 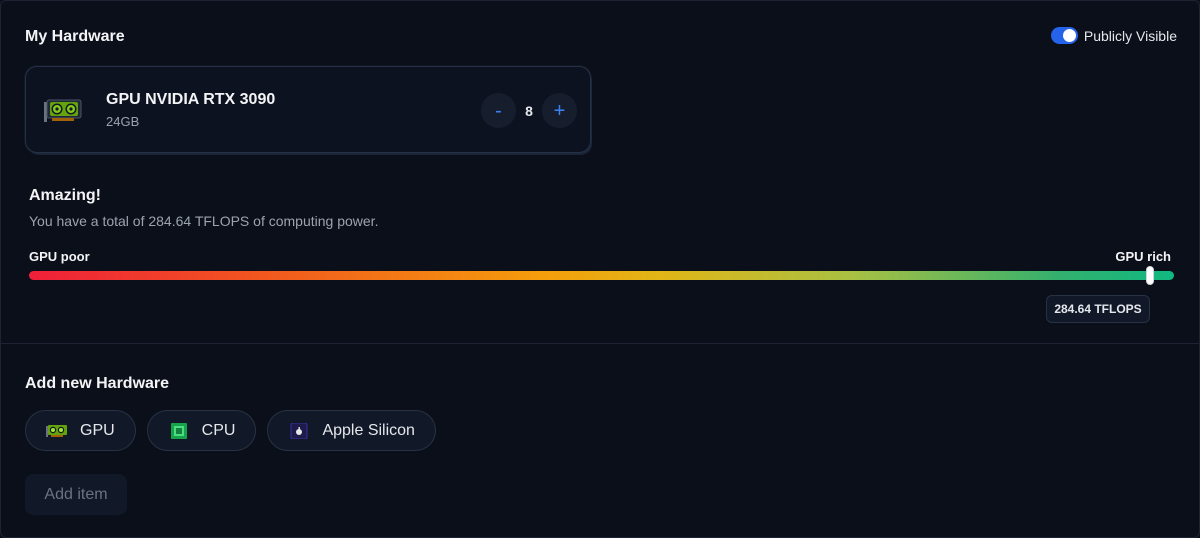 What do you see at coordinates (123, 121) in the screenshot?
I see `hardware-memory: 24GB` at bounding box center [123, 121].